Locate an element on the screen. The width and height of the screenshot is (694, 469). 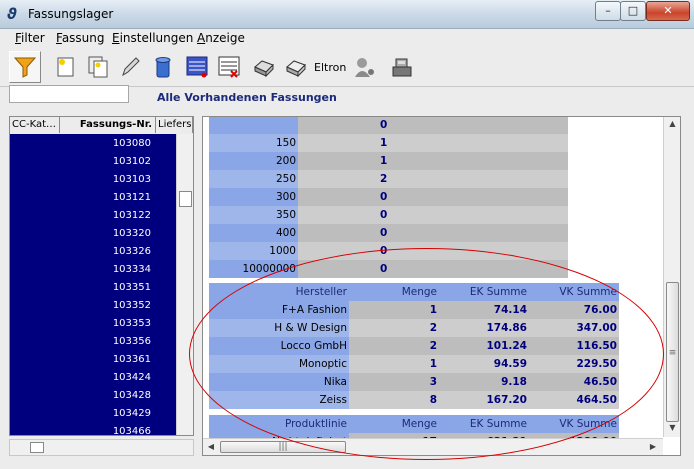
list-item: 103356 is located at coordinates (93, 342).